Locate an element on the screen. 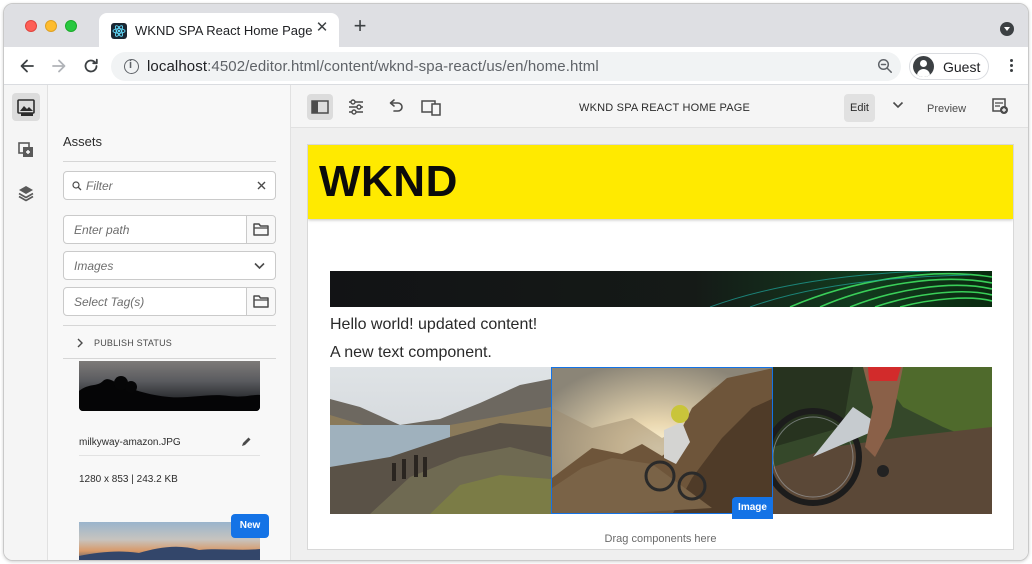 This screenshot has height=564, width=1032. maximize-window-button is located at coordinates (71, 26).